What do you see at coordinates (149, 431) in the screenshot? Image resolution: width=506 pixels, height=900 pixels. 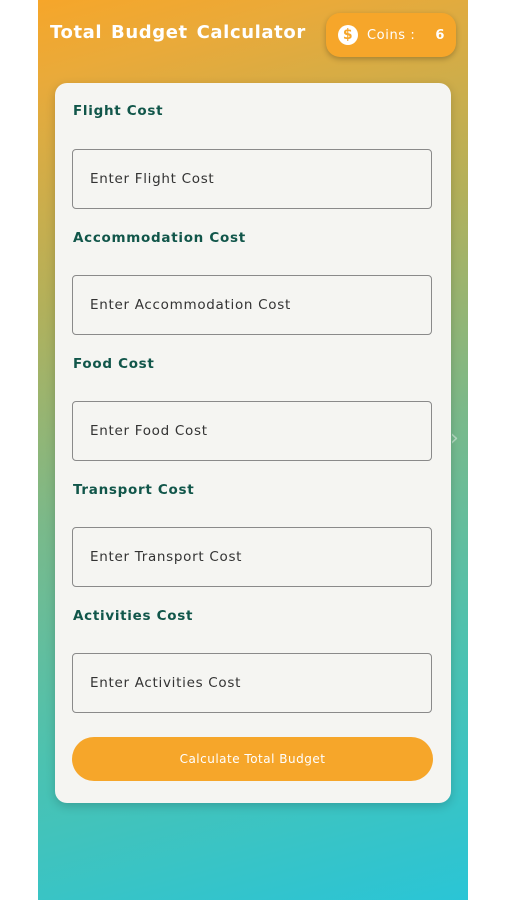 I see `food-cost-placeholder: Enter Food Cost` at bounding box center [149, 431].